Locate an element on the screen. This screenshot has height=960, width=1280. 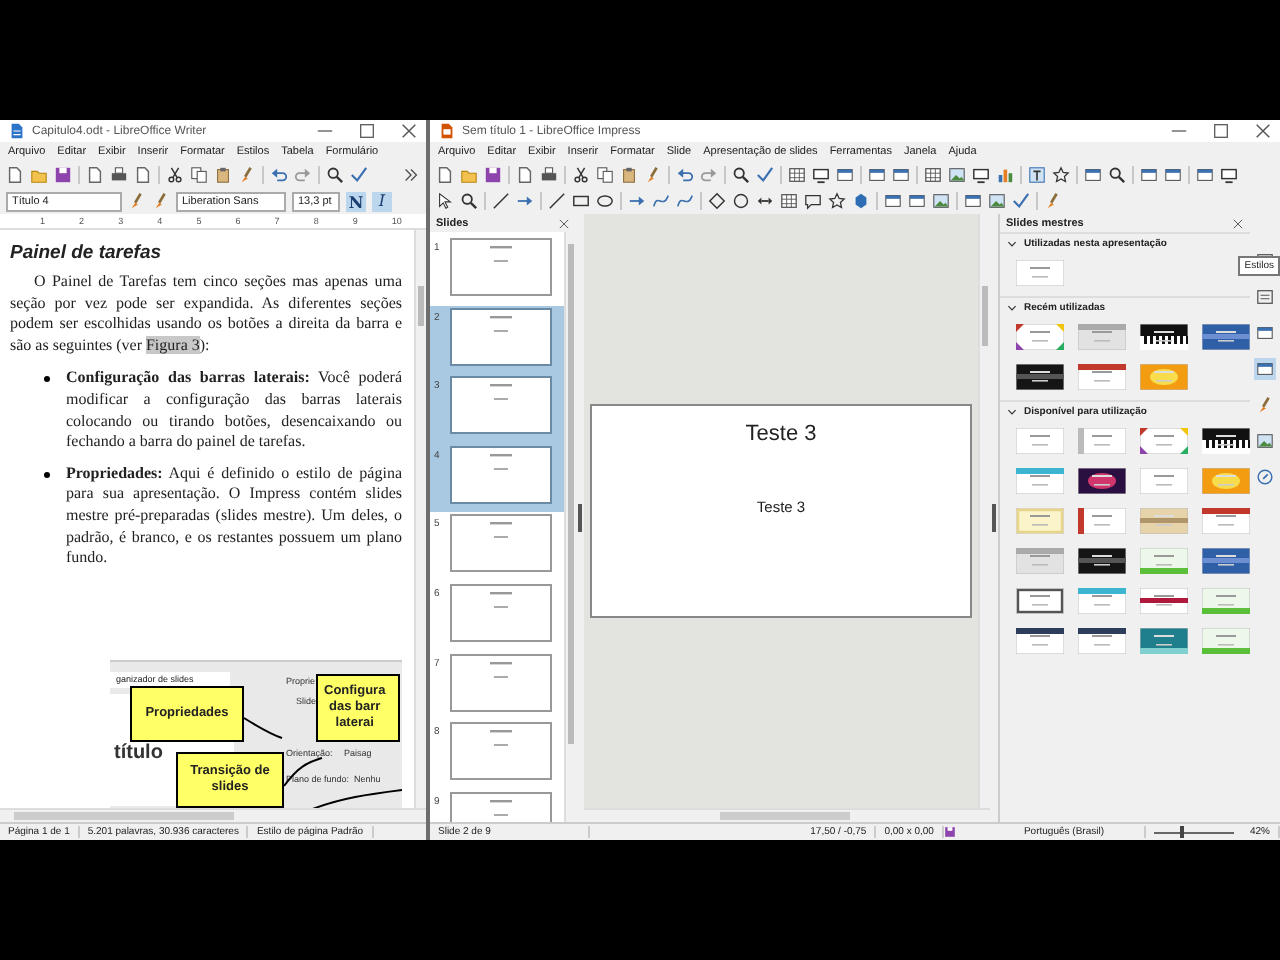
double-arrow-icon is located at coordinates (765, 201).